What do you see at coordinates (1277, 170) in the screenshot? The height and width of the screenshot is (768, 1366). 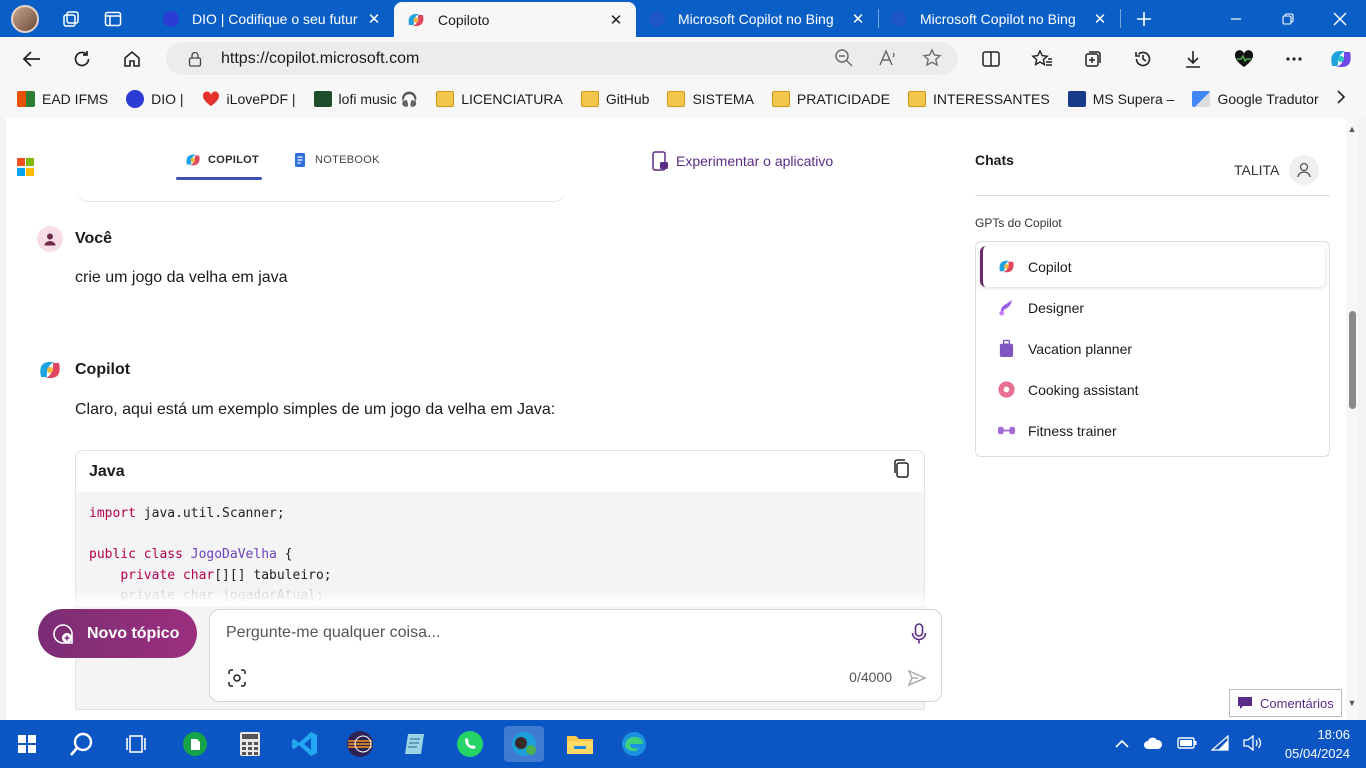 I see `user-account: TALITA` at bounding box center [1277, 170].